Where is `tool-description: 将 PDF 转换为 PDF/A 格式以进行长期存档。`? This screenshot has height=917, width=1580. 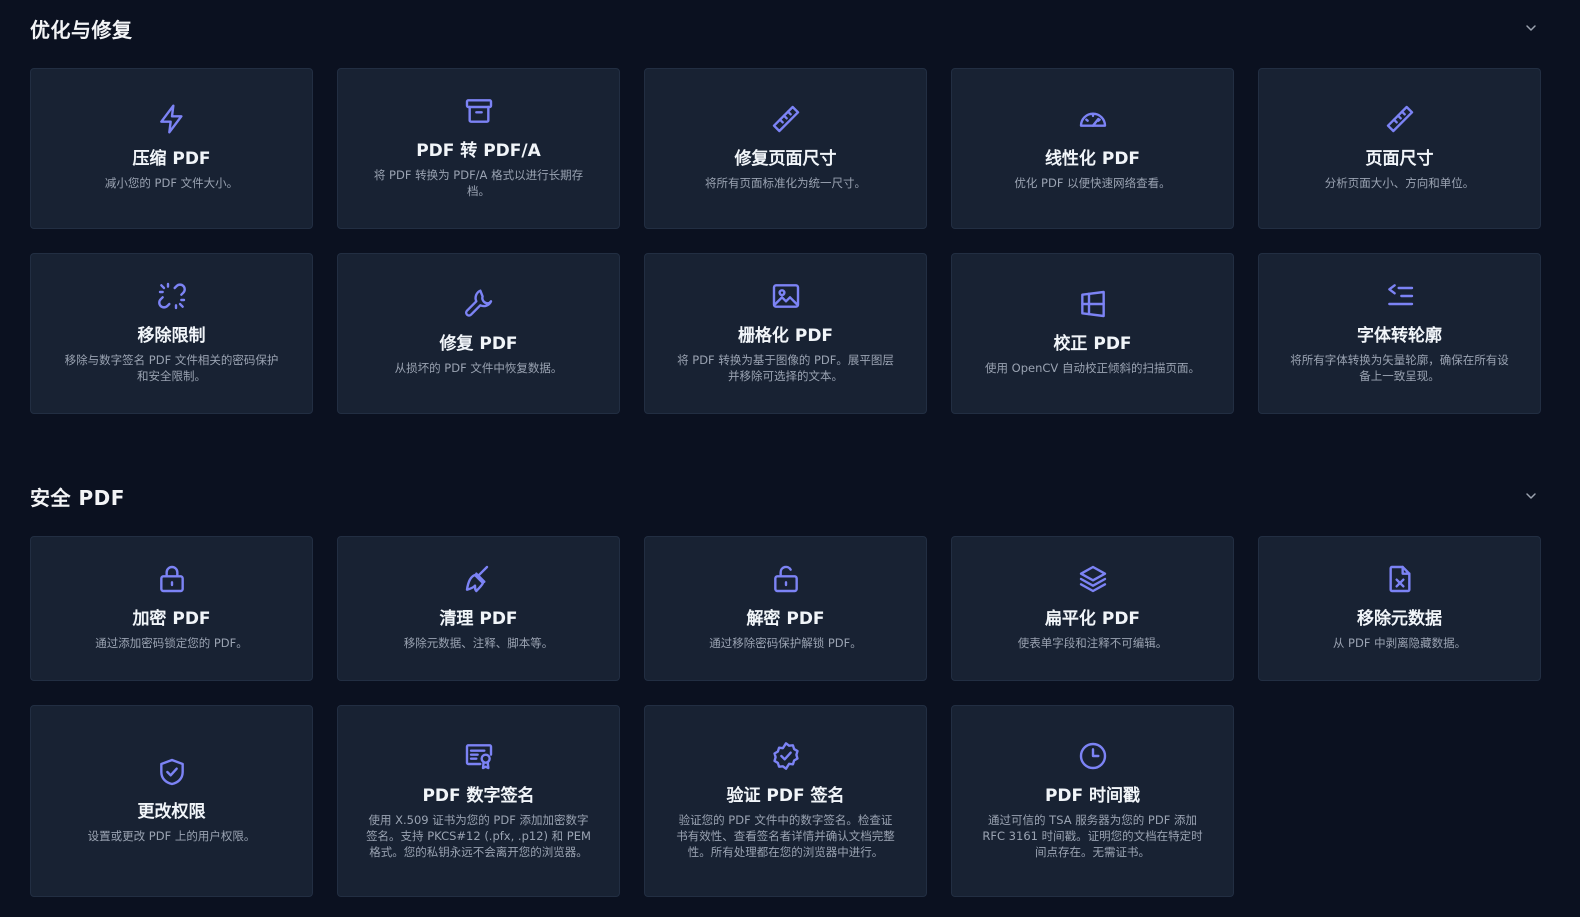 tool-description: 将 PDF 转换为 PDF/A 格式以进行长期存档。 is located at coordinates (478, 183).